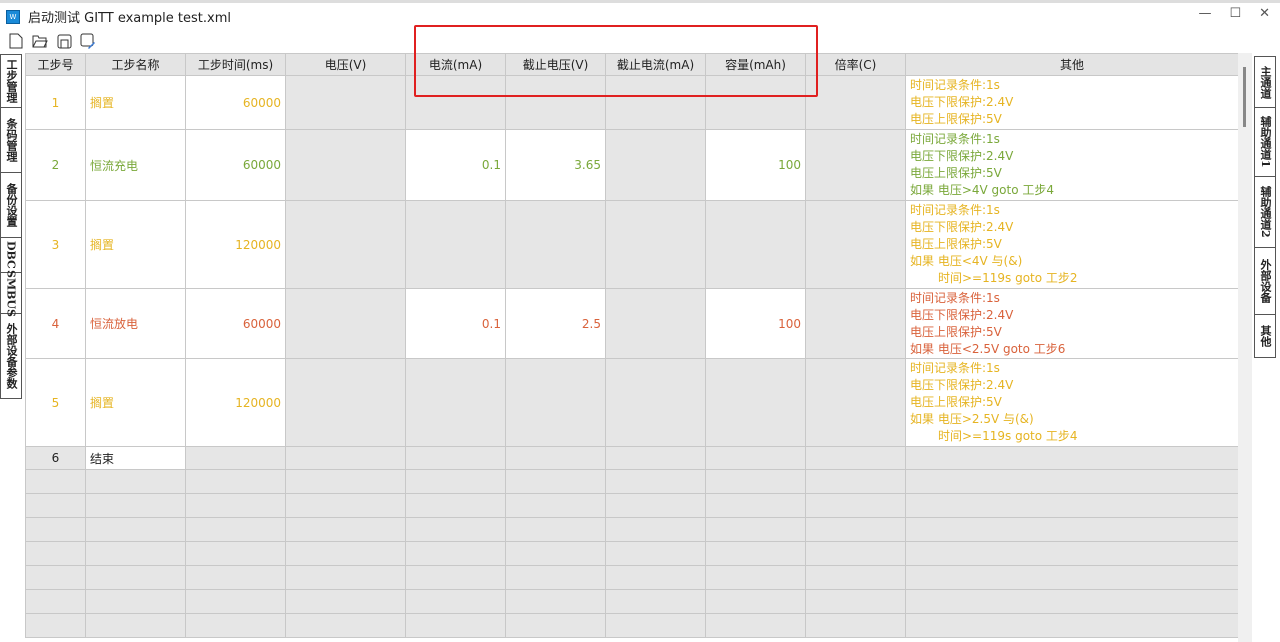 This screenshot has height=642, width=1280. I want to click on cell-name: 恒流放电, so click(135, 323).